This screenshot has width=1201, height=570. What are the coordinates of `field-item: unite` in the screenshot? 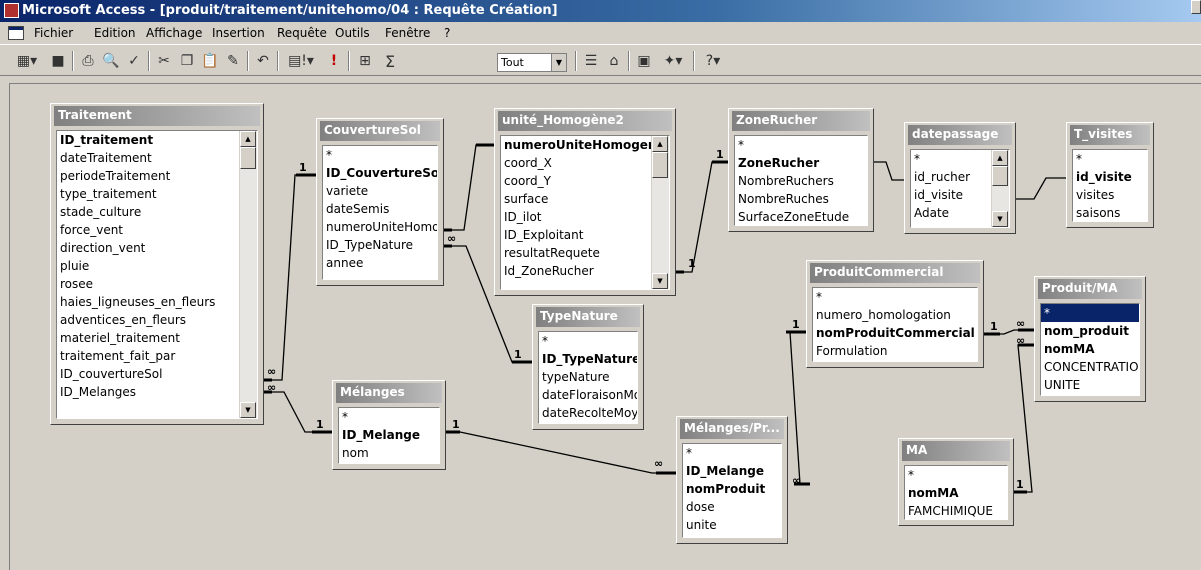 It's located at (732, 525).